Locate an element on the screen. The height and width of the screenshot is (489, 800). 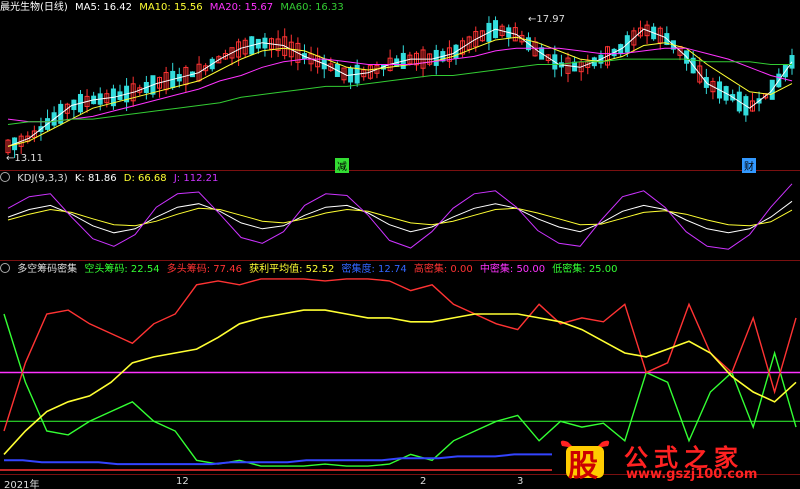
chip-title: 多空筹码密集 is located at coordinates (47, 269).